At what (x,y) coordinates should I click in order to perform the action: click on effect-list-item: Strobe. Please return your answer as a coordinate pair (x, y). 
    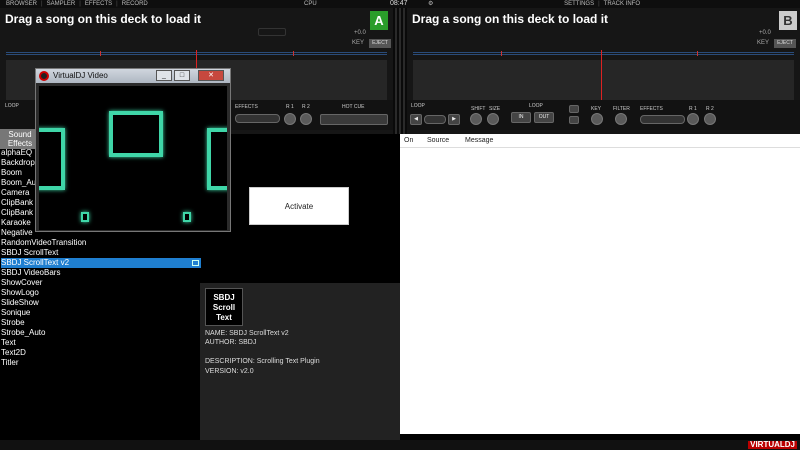
    Looking at the image, I should click on (101, 323).